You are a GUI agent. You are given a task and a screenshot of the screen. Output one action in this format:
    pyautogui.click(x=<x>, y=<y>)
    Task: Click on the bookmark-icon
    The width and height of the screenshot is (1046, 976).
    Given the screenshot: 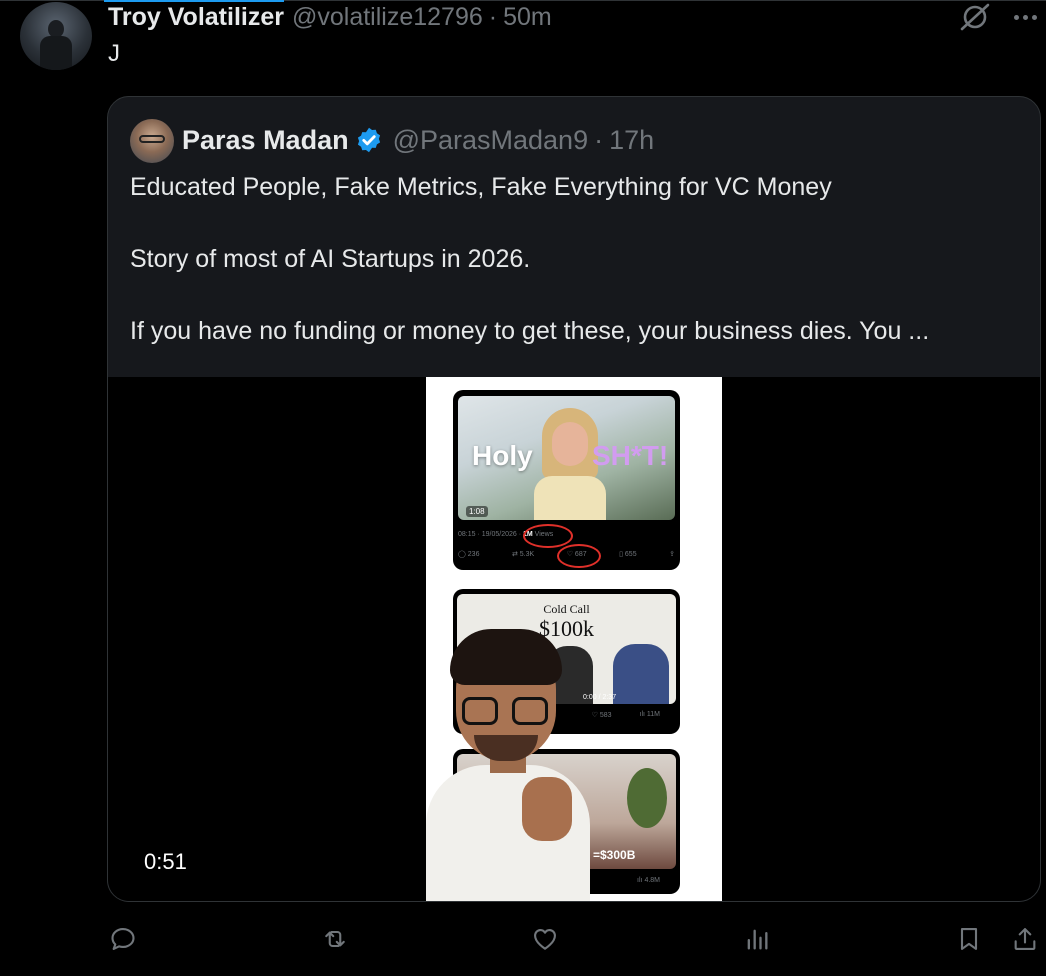 What is the action you would take?
    pyautogui.click(x=969, y=939)
    